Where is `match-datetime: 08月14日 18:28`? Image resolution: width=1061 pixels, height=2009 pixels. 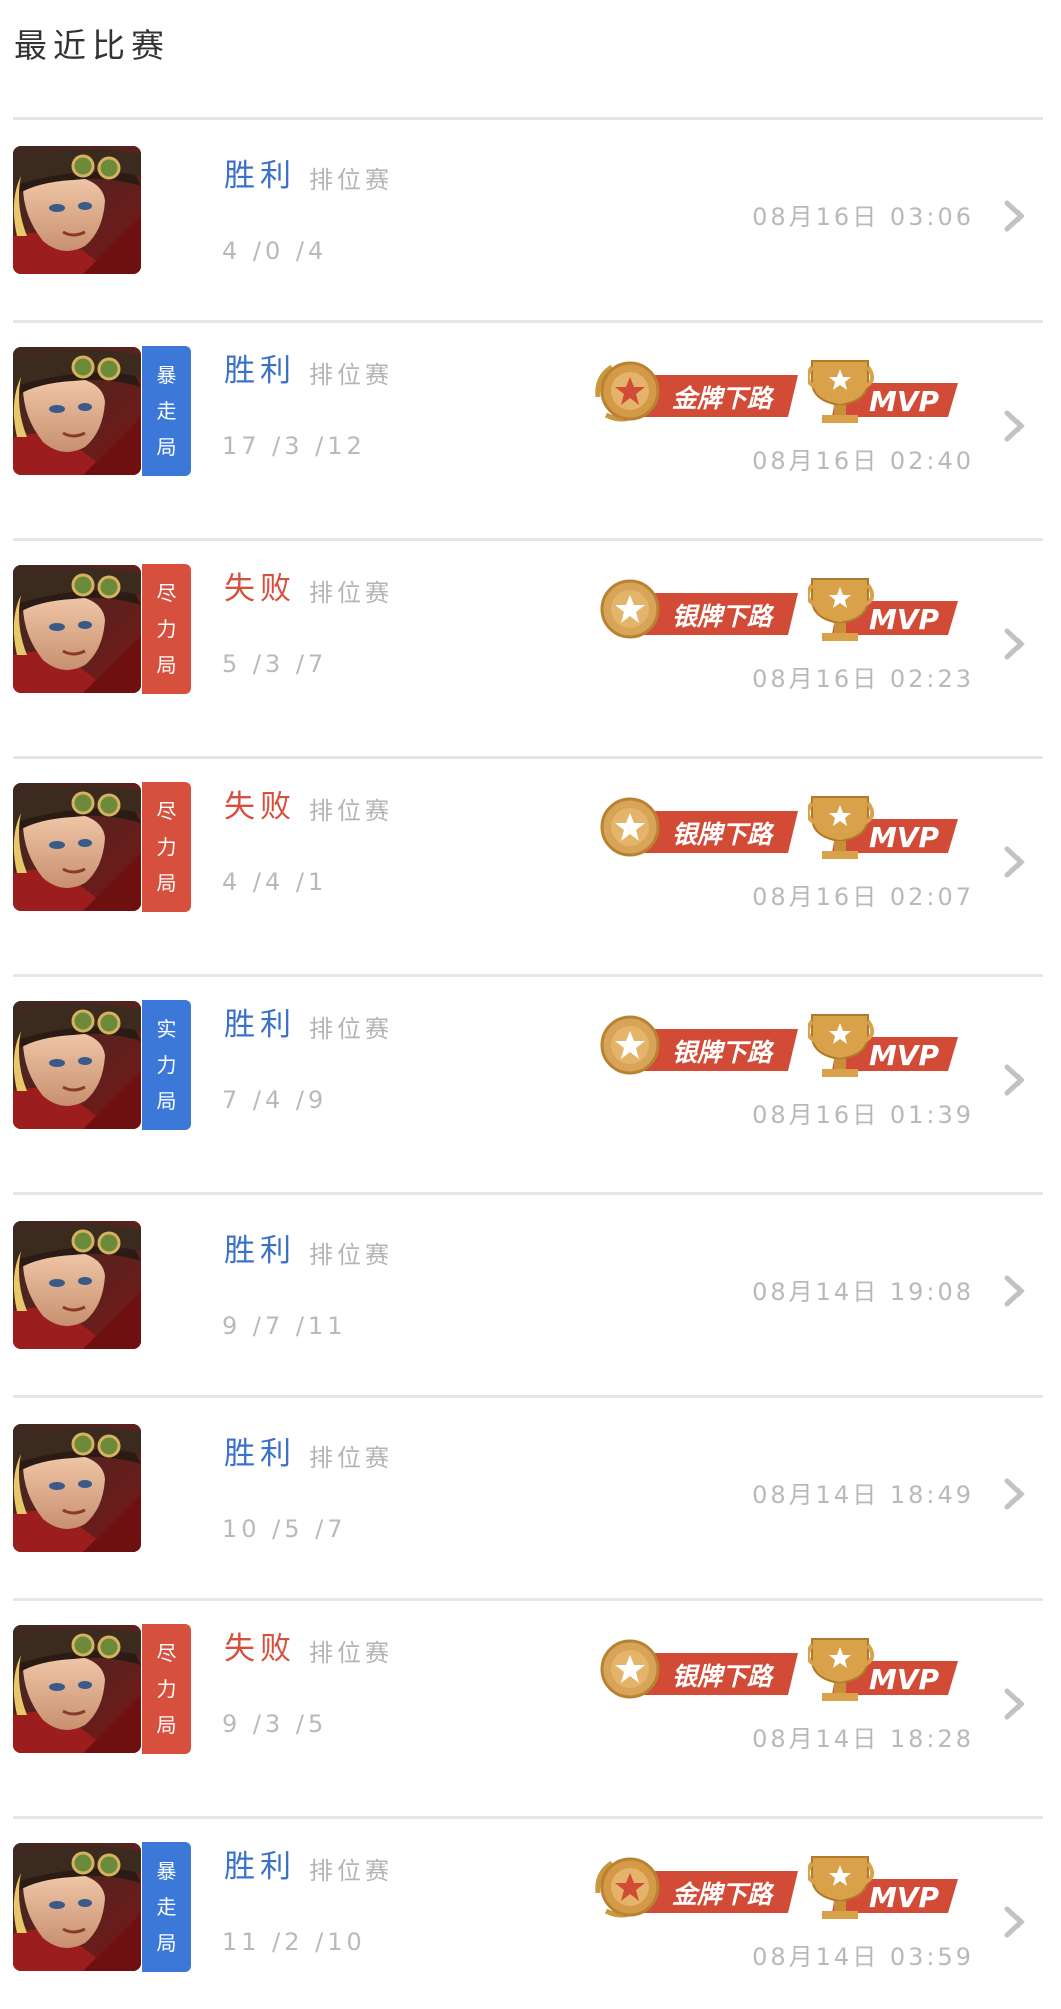 match-datetime: 08月14日 18:28 is located at coordinates (863, 1739).